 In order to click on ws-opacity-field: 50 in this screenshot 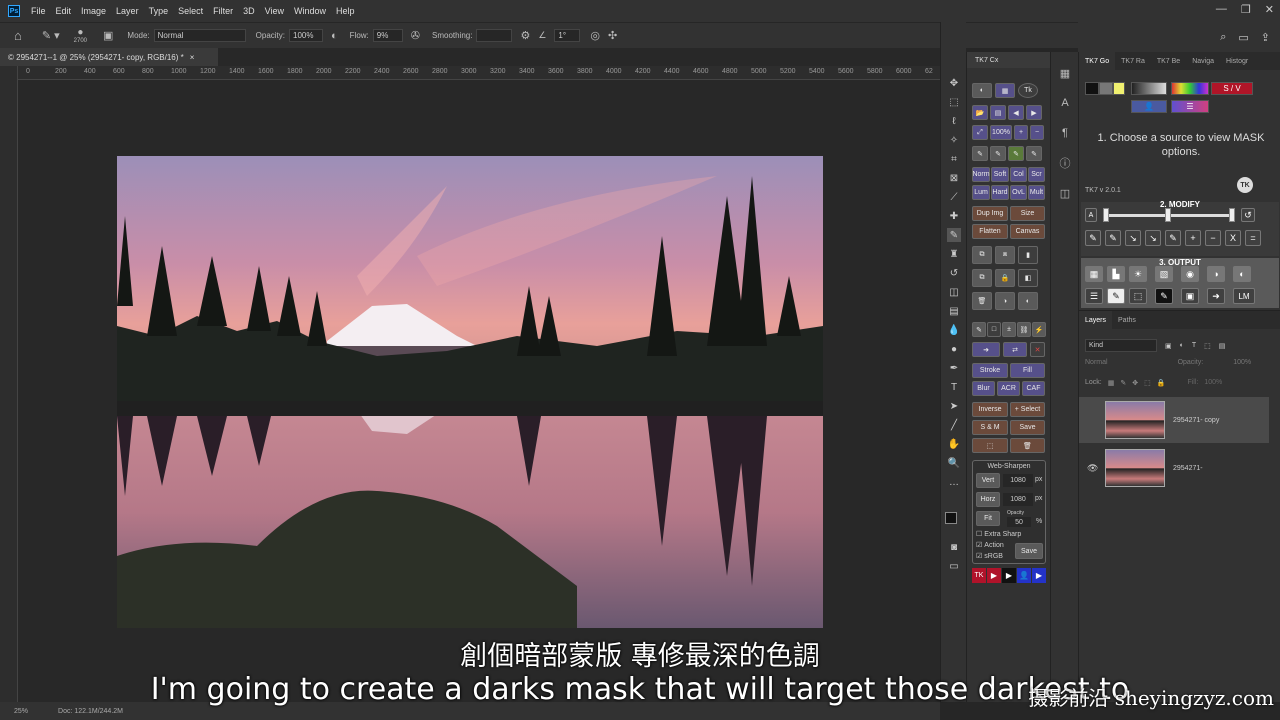, I will do `click(1019, 522)`.